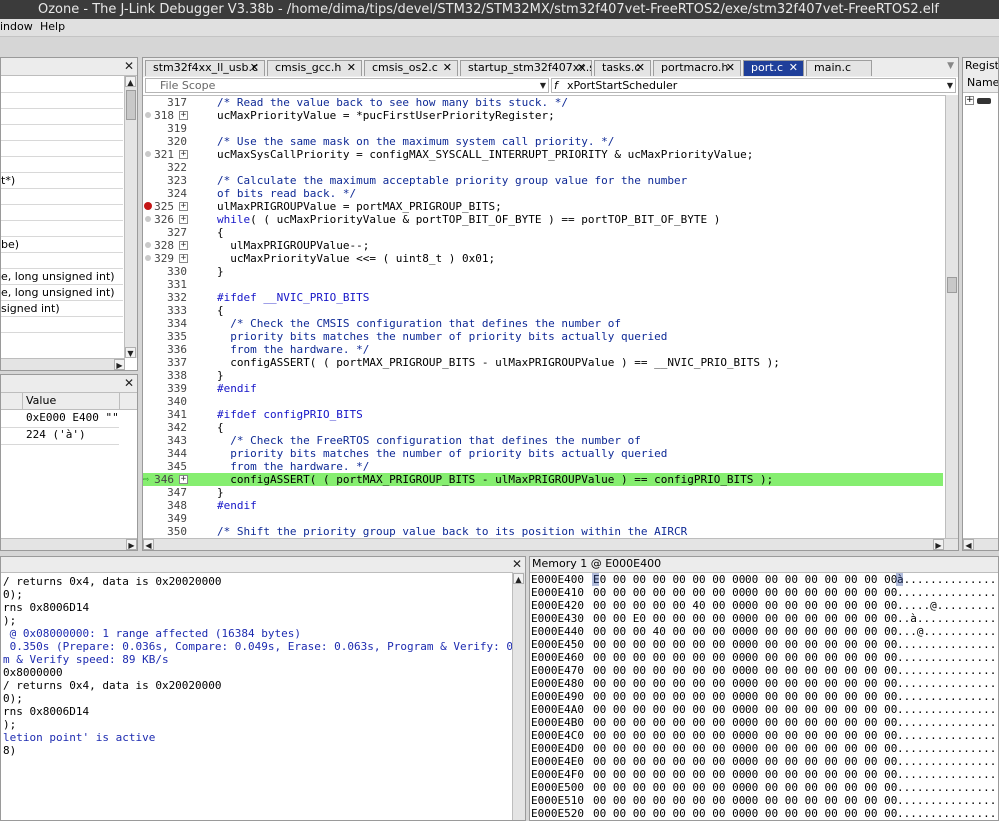 Image resolution: width=999 pixels, height=821 pixels. I want to click on code-line: 324 of bits read back. */, so click(543, 193).